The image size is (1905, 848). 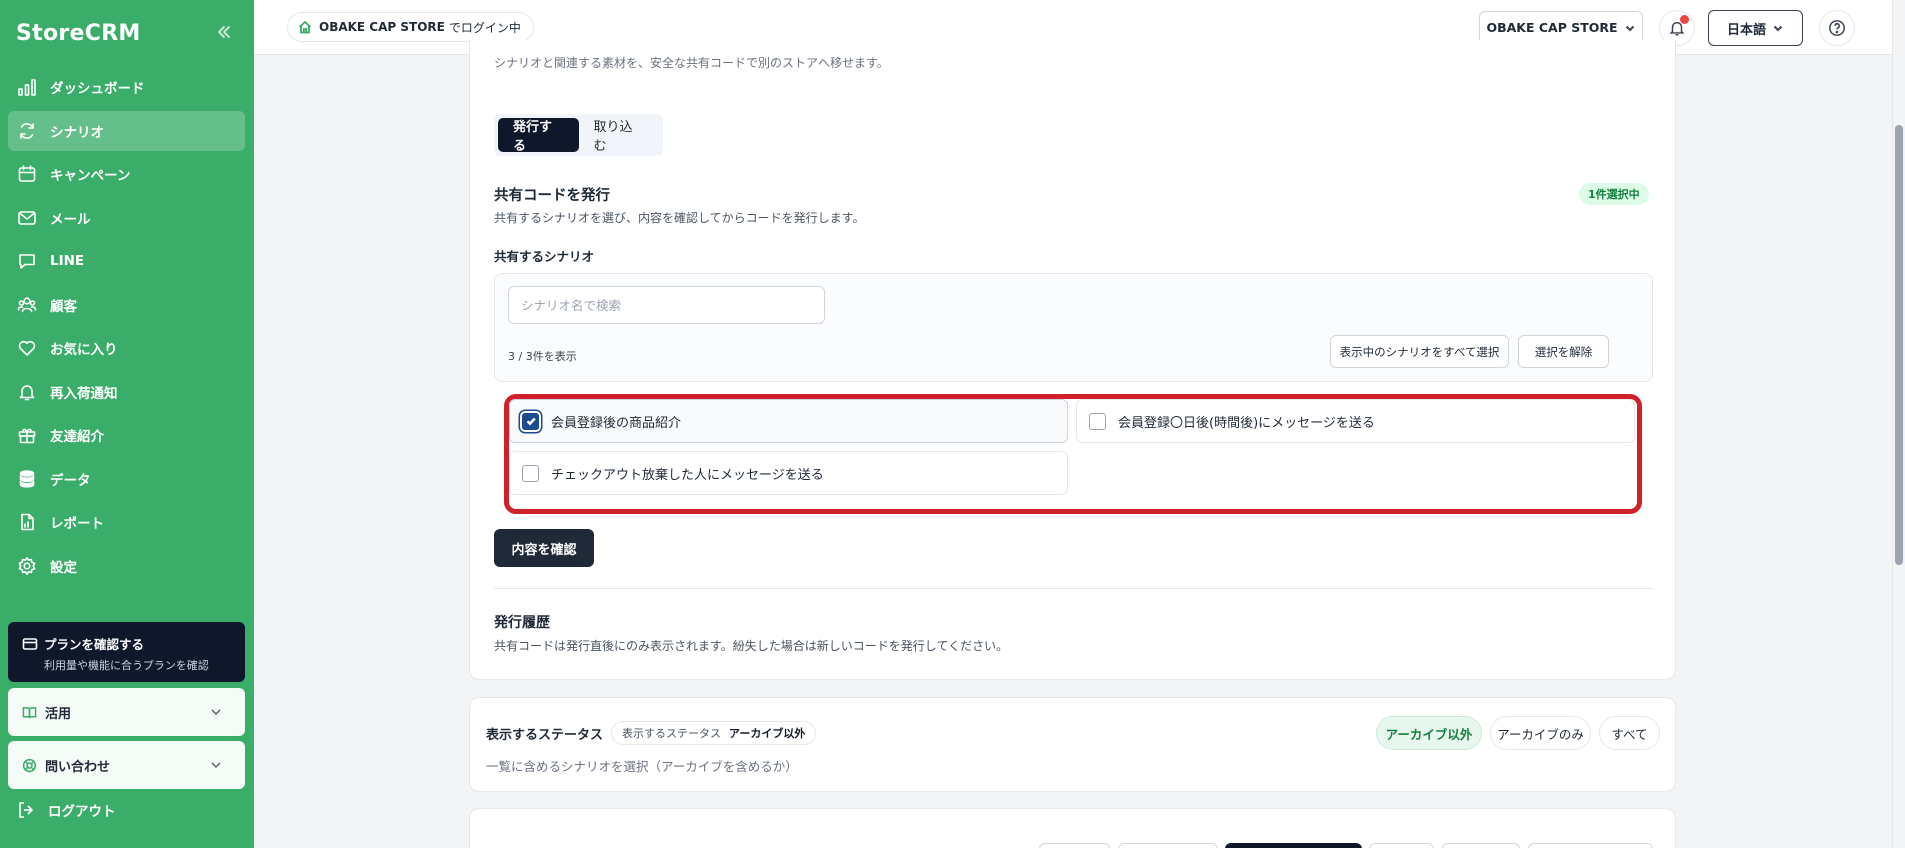 I want to click on plan-subtitle: 利用量や機能に合うプランを確認, so click(x=126, y=665).